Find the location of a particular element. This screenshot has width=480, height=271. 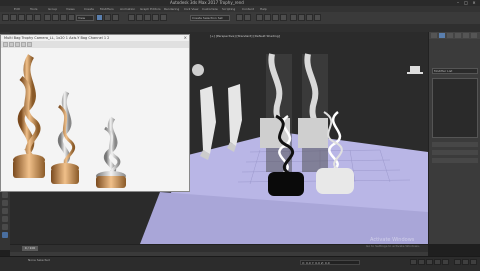

angle-snap-icon is located at coordinates (147, 17).